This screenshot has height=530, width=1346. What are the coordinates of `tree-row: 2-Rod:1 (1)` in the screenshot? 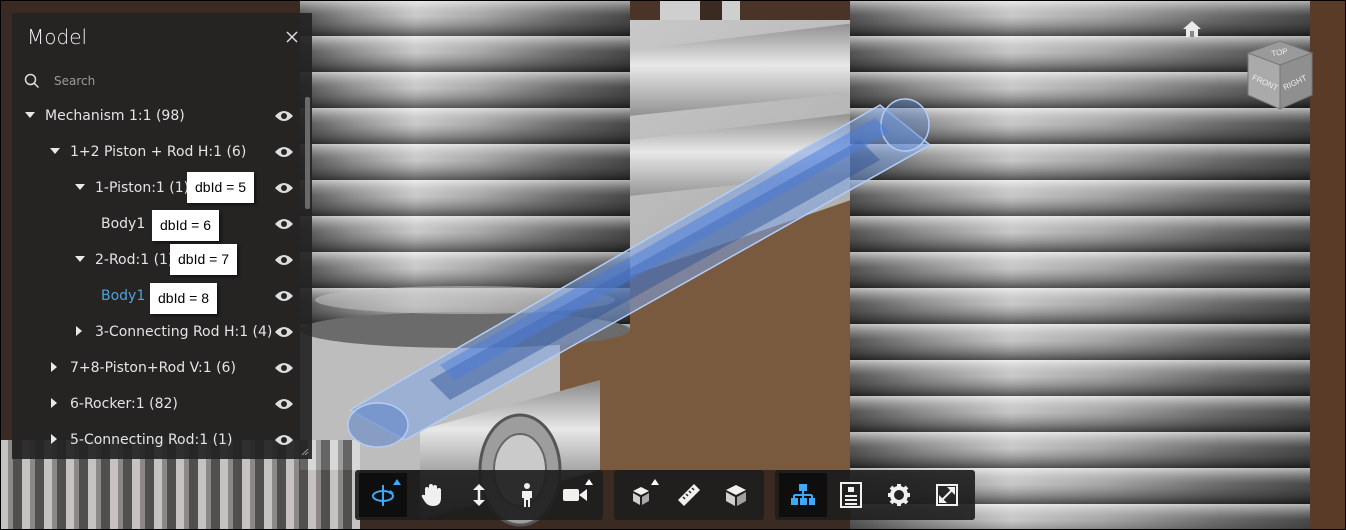 It's located at (158, 260).